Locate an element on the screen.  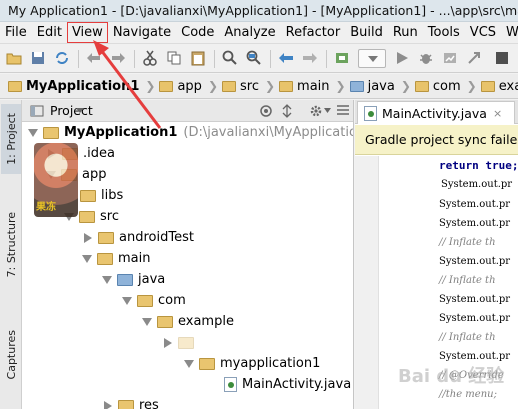
annotation-arrow is located at coordinates (127, 84).